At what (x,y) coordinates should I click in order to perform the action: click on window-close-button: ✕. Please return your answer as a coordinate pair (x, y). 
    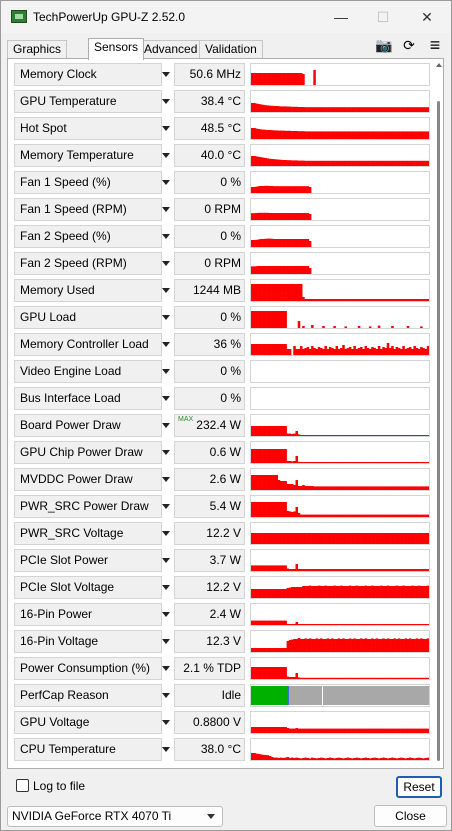
    Looking at the image, I should click on (427, 17).